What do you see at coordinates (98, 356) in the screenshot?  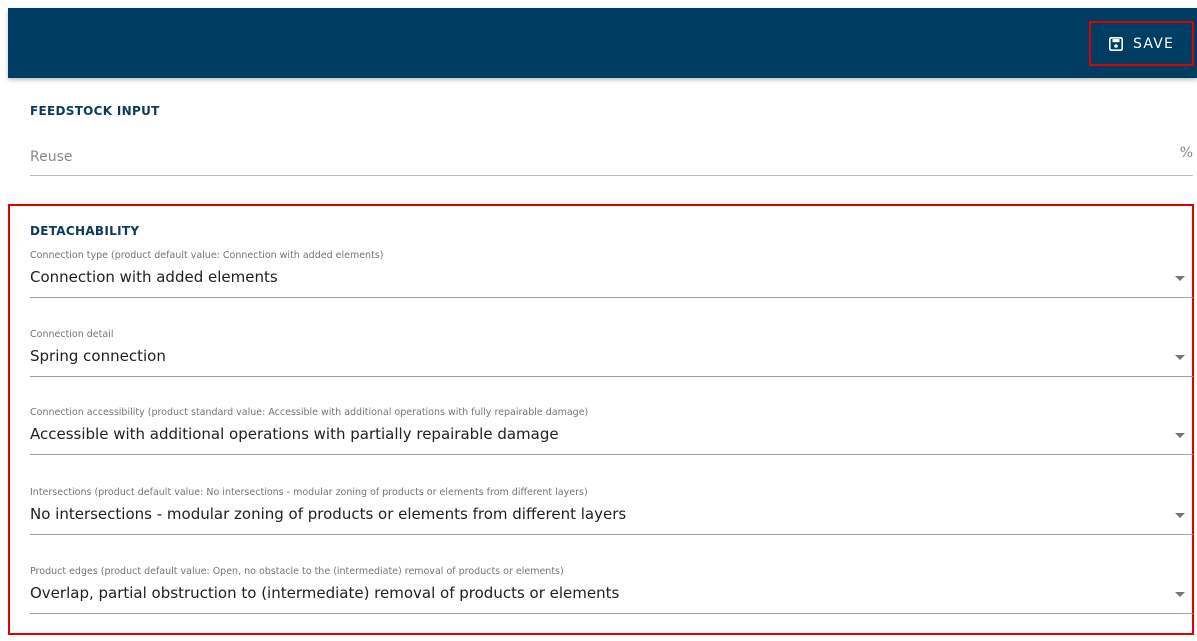 I see `connection-detail-value: Spring connection` at bounding box center [98, 356].